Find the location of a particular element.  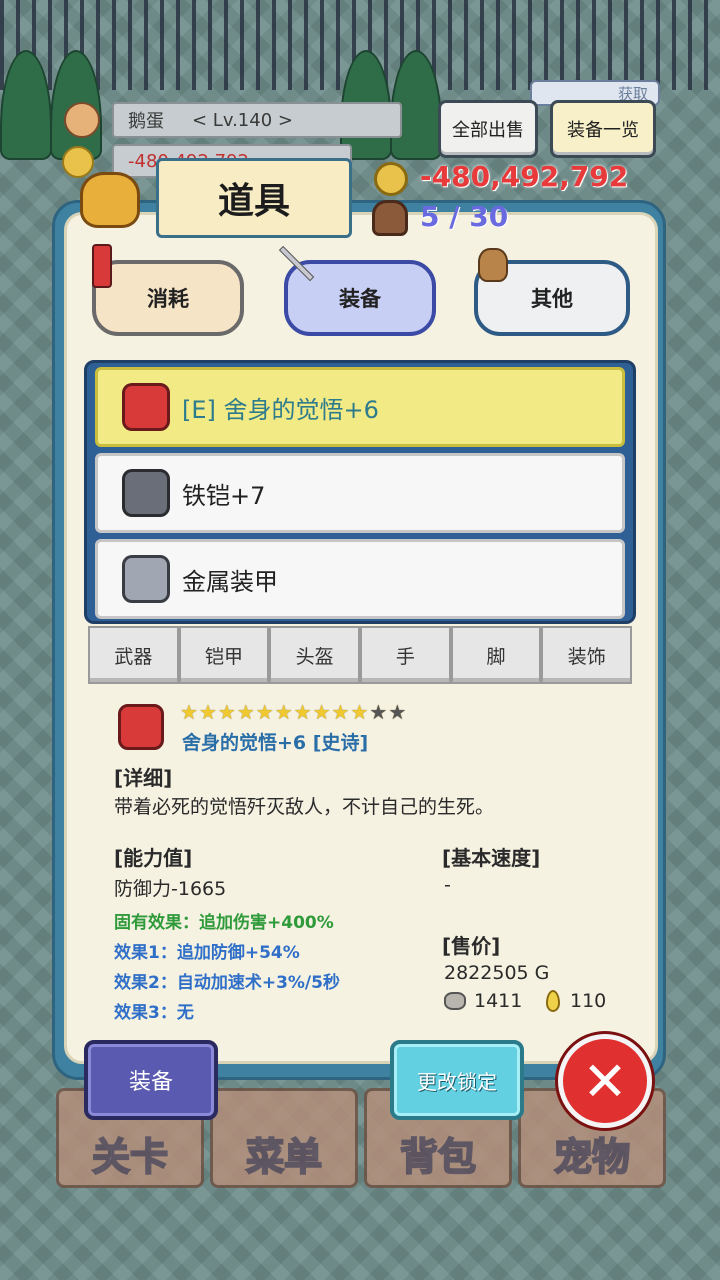

sell-all-button: 全部出售 is located at coordinates (488, 129).